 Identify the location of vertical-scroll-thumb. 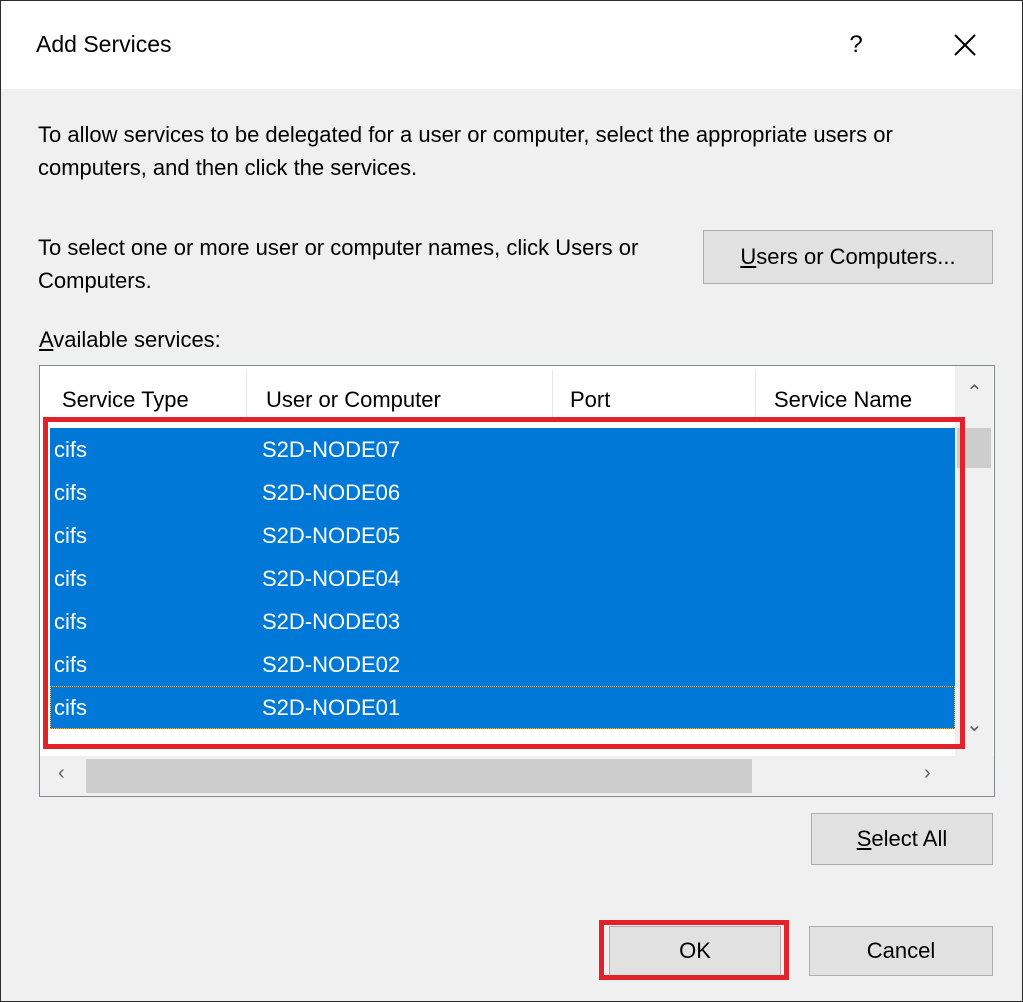
(974, 448).